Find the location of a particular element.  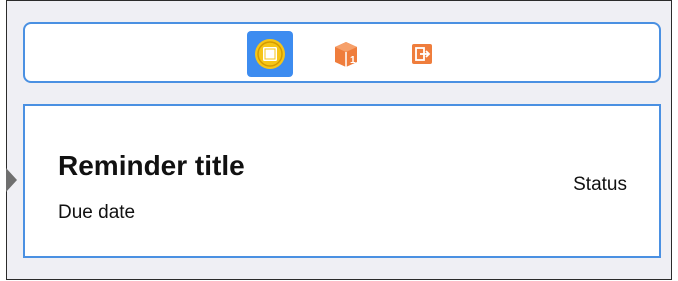

reminder-title-label: Reminder title is located at coordinates (151, 166).